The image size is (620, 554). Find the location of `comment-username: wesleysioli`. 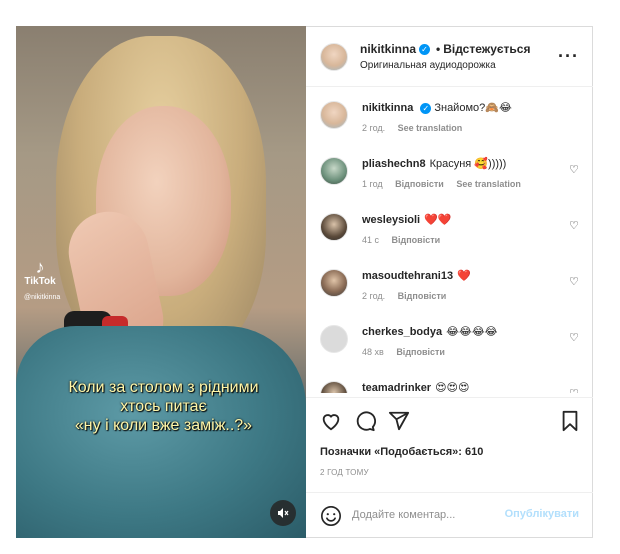

comment-username: wesleysioli is located at coordinates (391, 220).